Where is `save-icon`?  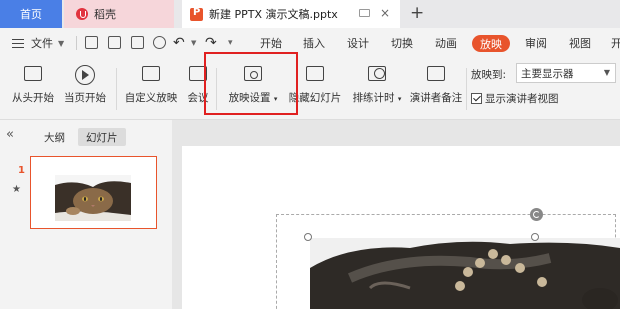 save-icon is located at coordinates (91, 42).